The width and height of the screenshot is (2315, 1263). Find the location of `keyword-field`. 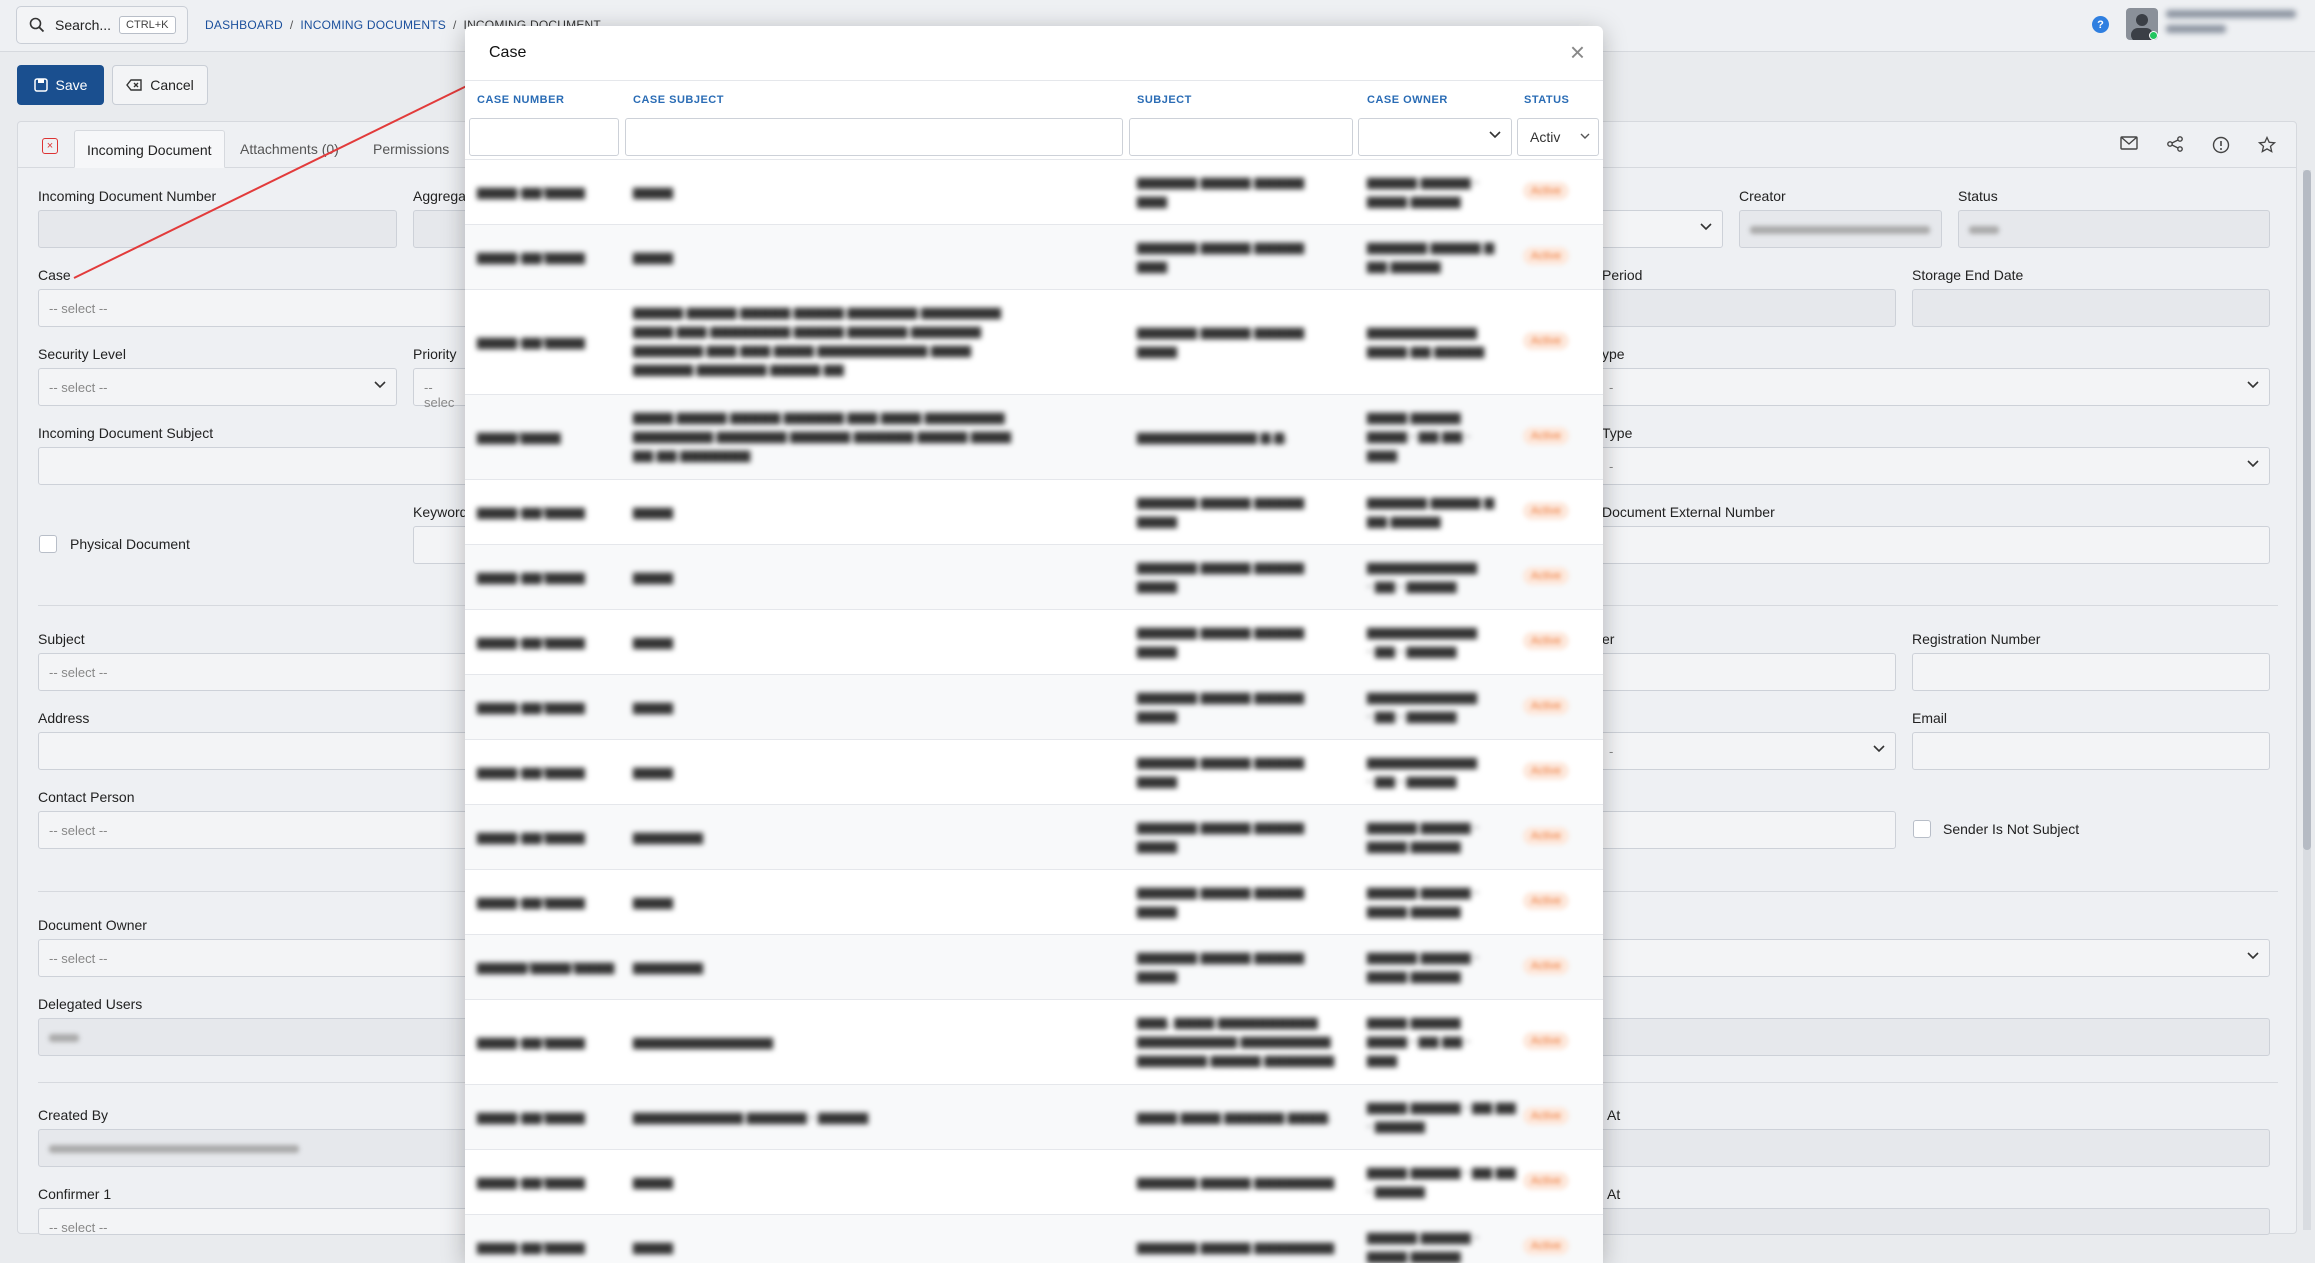

keyword-field is located at coordinates (443, 545).